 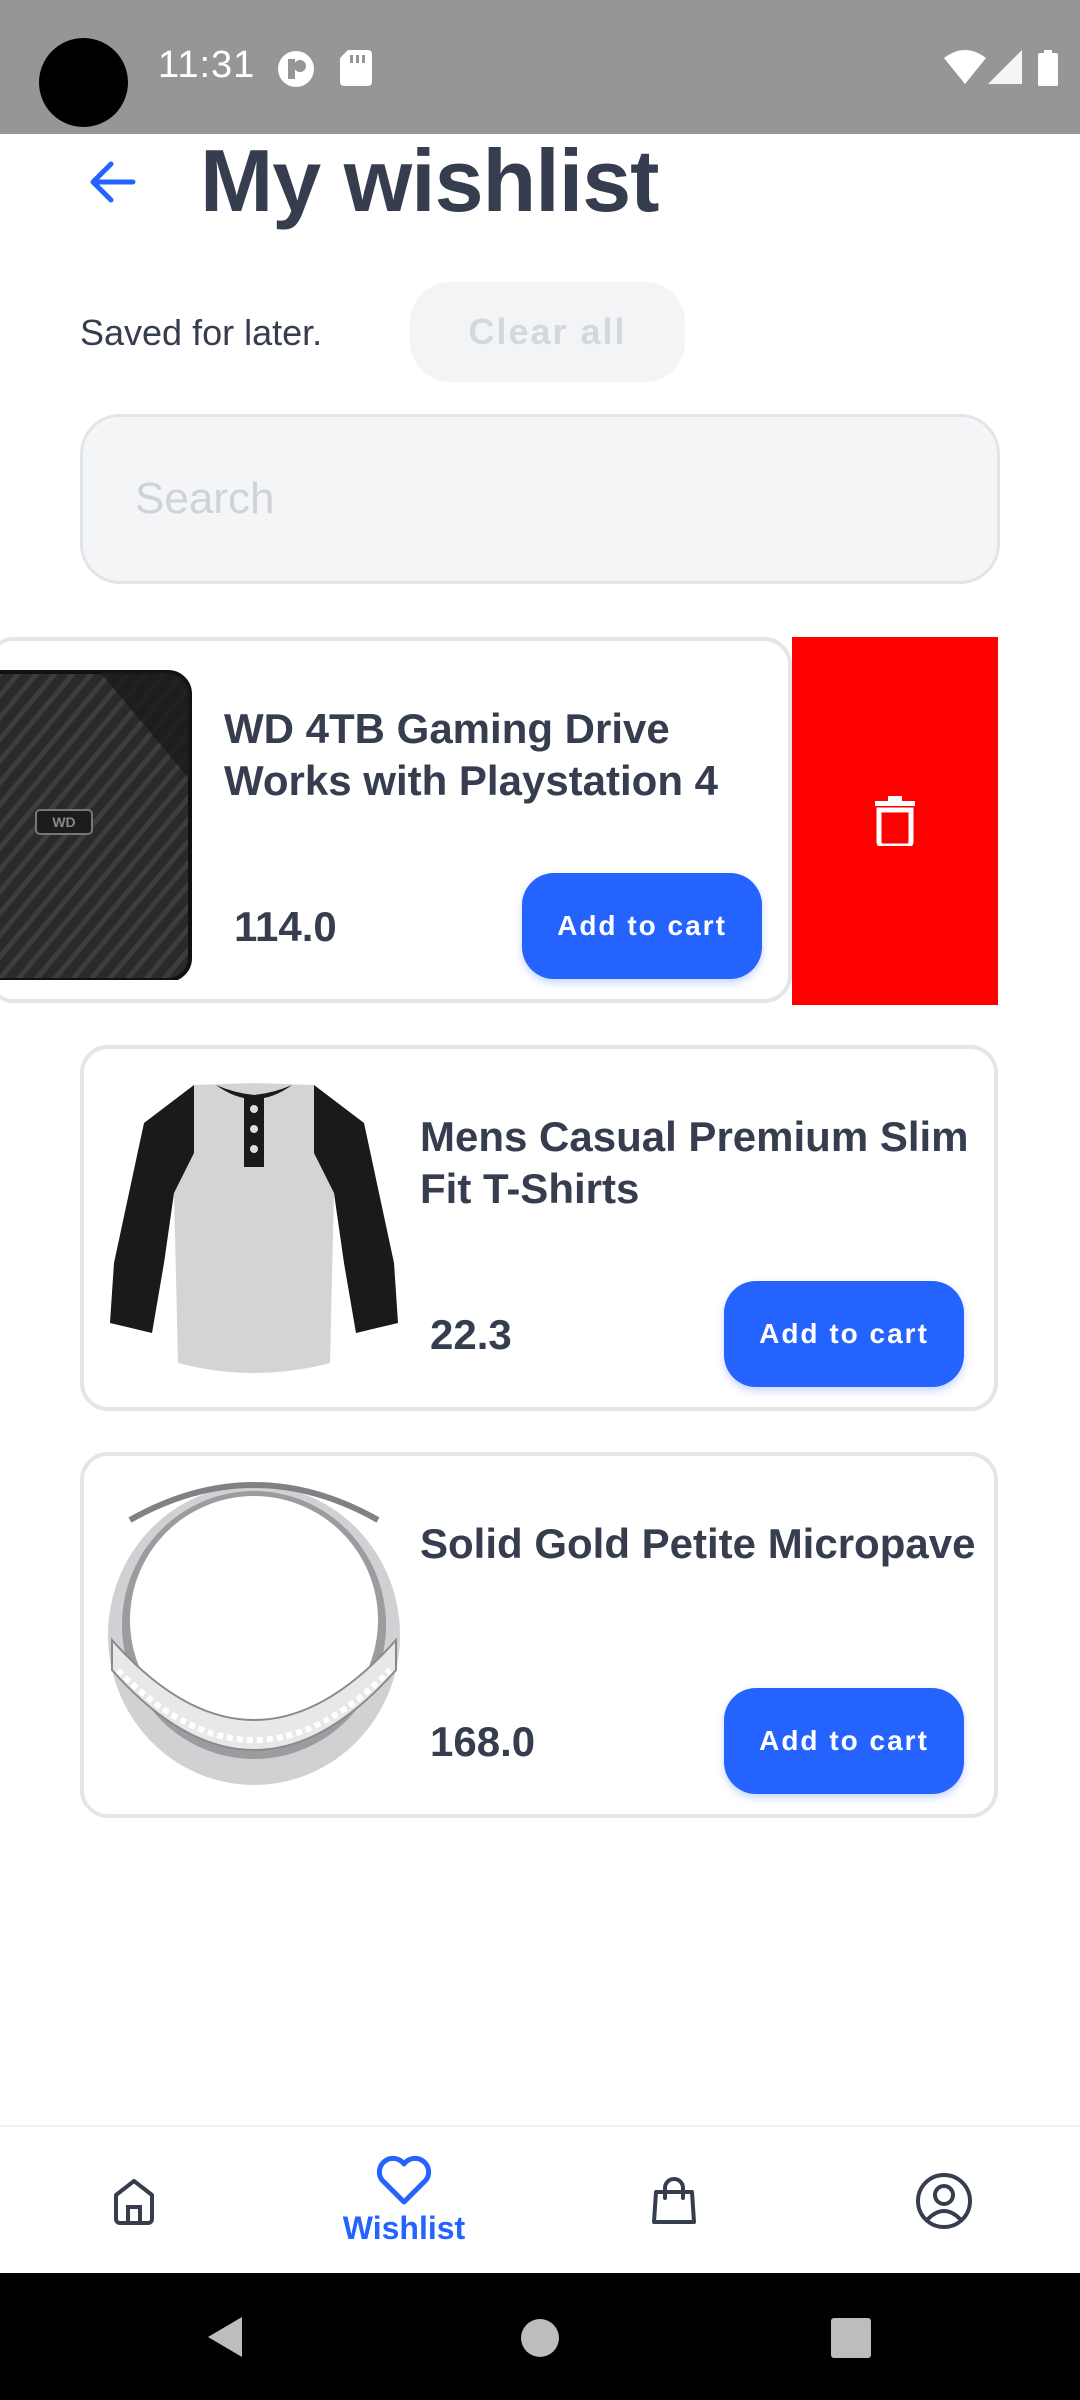 I want to click on item-title: Mens Casual Premium Slim Fit T-Shirts, so click(x=694, y=1162).